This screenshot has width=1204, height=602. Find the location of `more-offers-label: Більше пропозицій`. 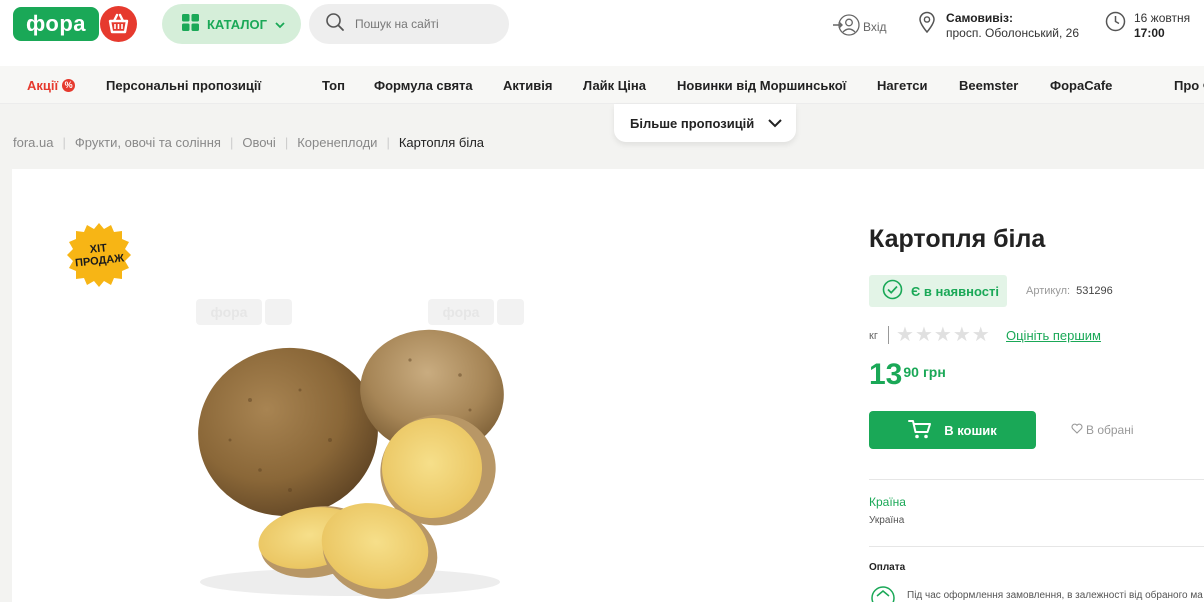

more-offers-label: Більше пропозицій is located at coordinates (692, 123).